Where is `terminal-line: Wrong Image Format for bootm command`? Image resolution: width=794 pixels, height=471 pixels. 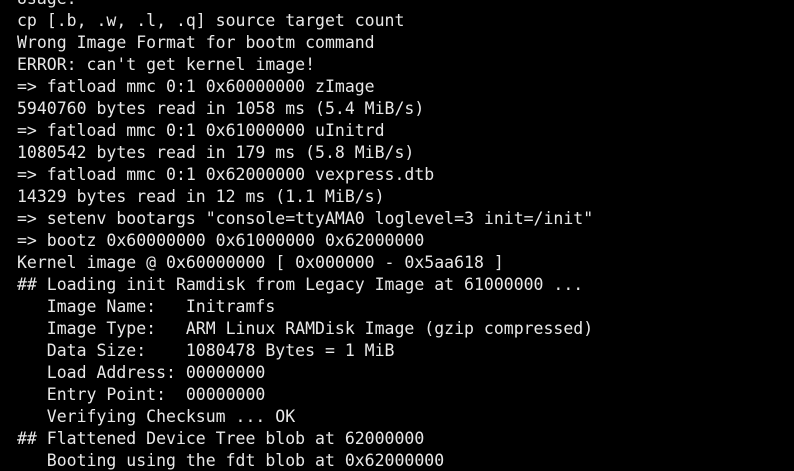 terminal-line: Wrong Image Format for bootm command is located at coordinates (196, 42).